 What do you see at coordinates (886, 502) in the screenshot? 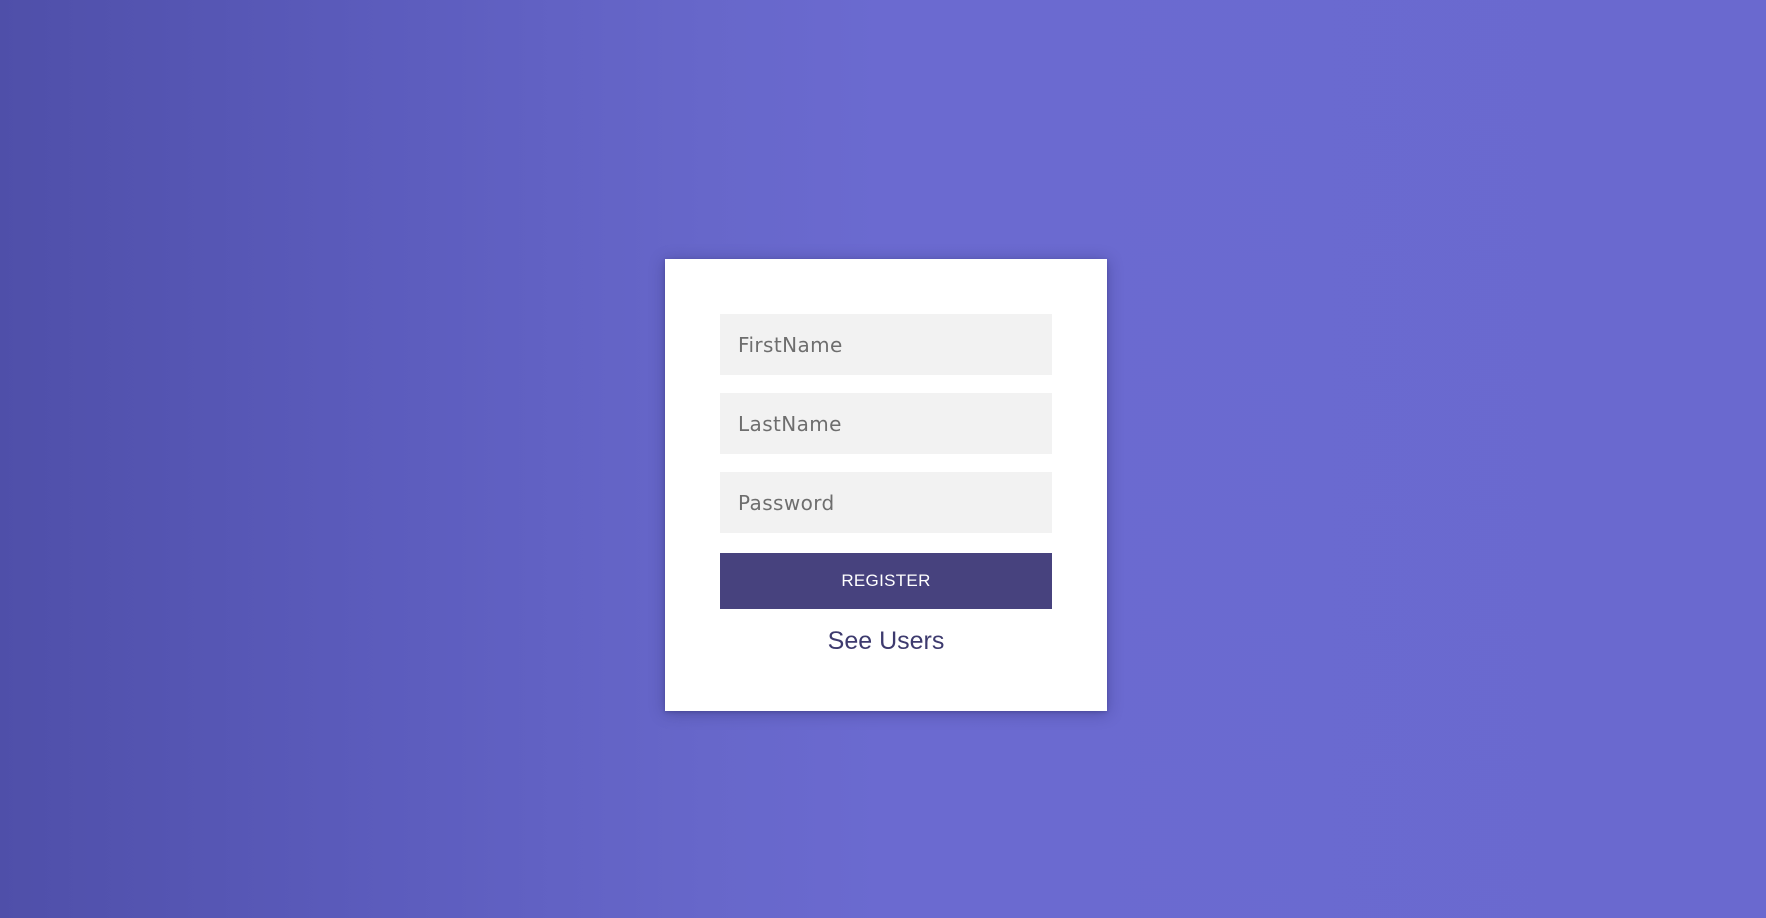
I see `password-input` at bounding box center [886, 502].